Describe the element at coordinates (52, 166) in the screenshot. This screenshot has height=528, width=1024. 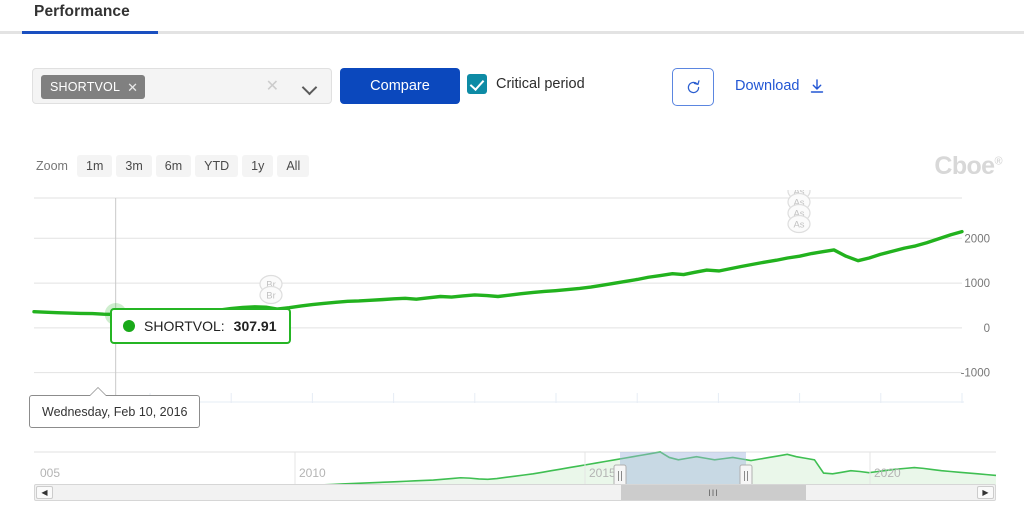
I see `zoom-label: Zoom` at that location.